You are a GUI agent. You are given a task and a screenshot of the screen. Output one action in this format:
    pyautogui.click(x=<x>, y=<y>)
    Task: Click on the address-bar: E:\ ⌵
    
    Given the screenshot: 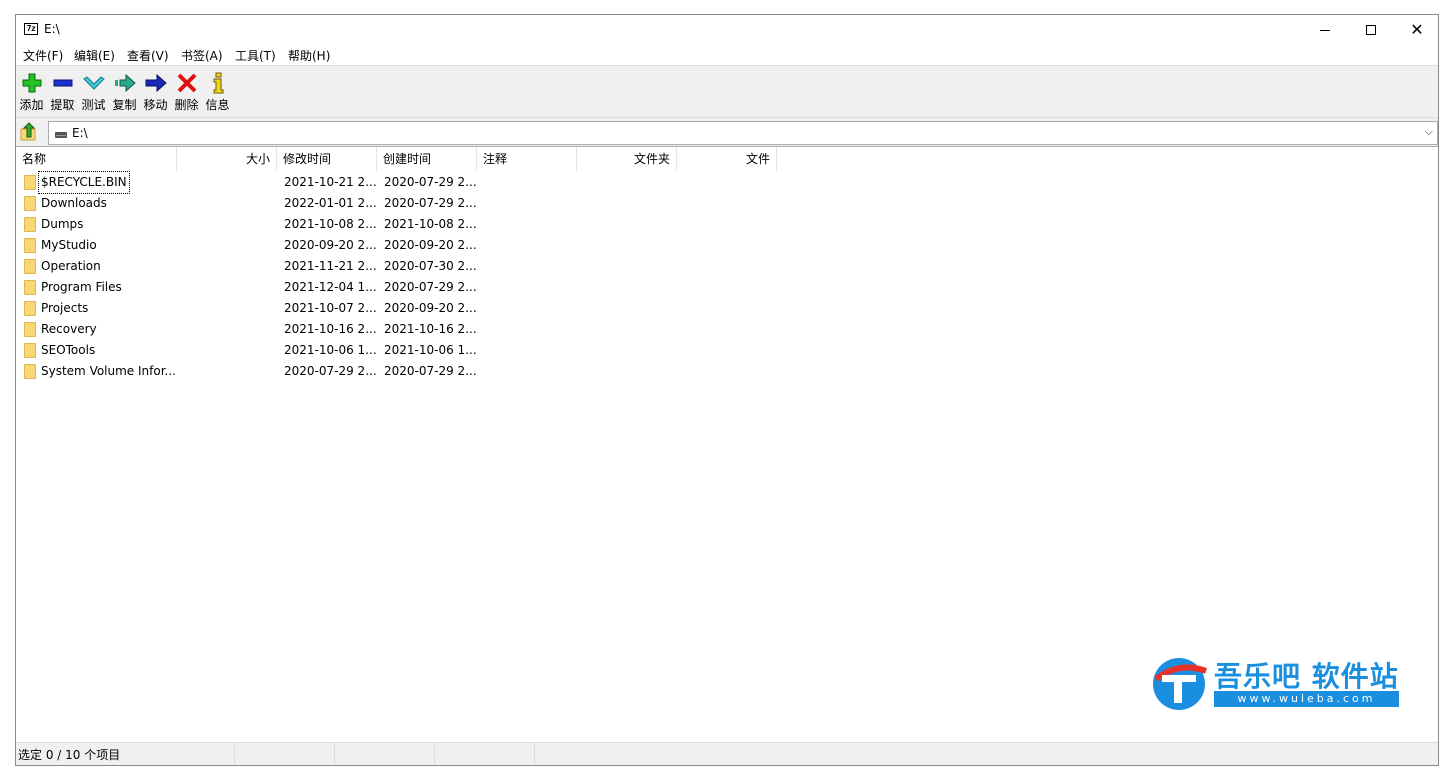 What is the action you would take?
    pyautogui.click(x=727, y=132)
    